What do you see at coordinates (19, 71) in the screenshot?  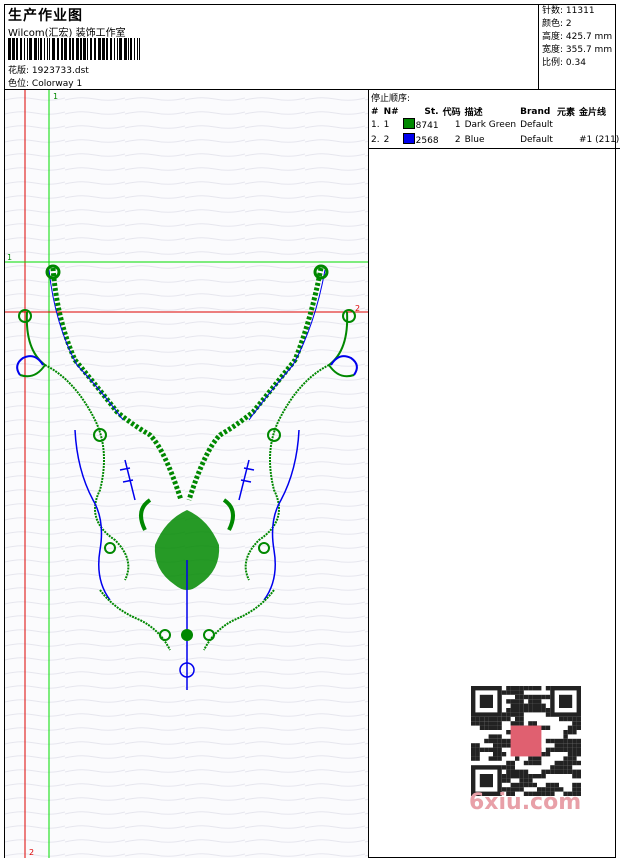 I see `design-label: 花版:` at bounding box center [19, 71].